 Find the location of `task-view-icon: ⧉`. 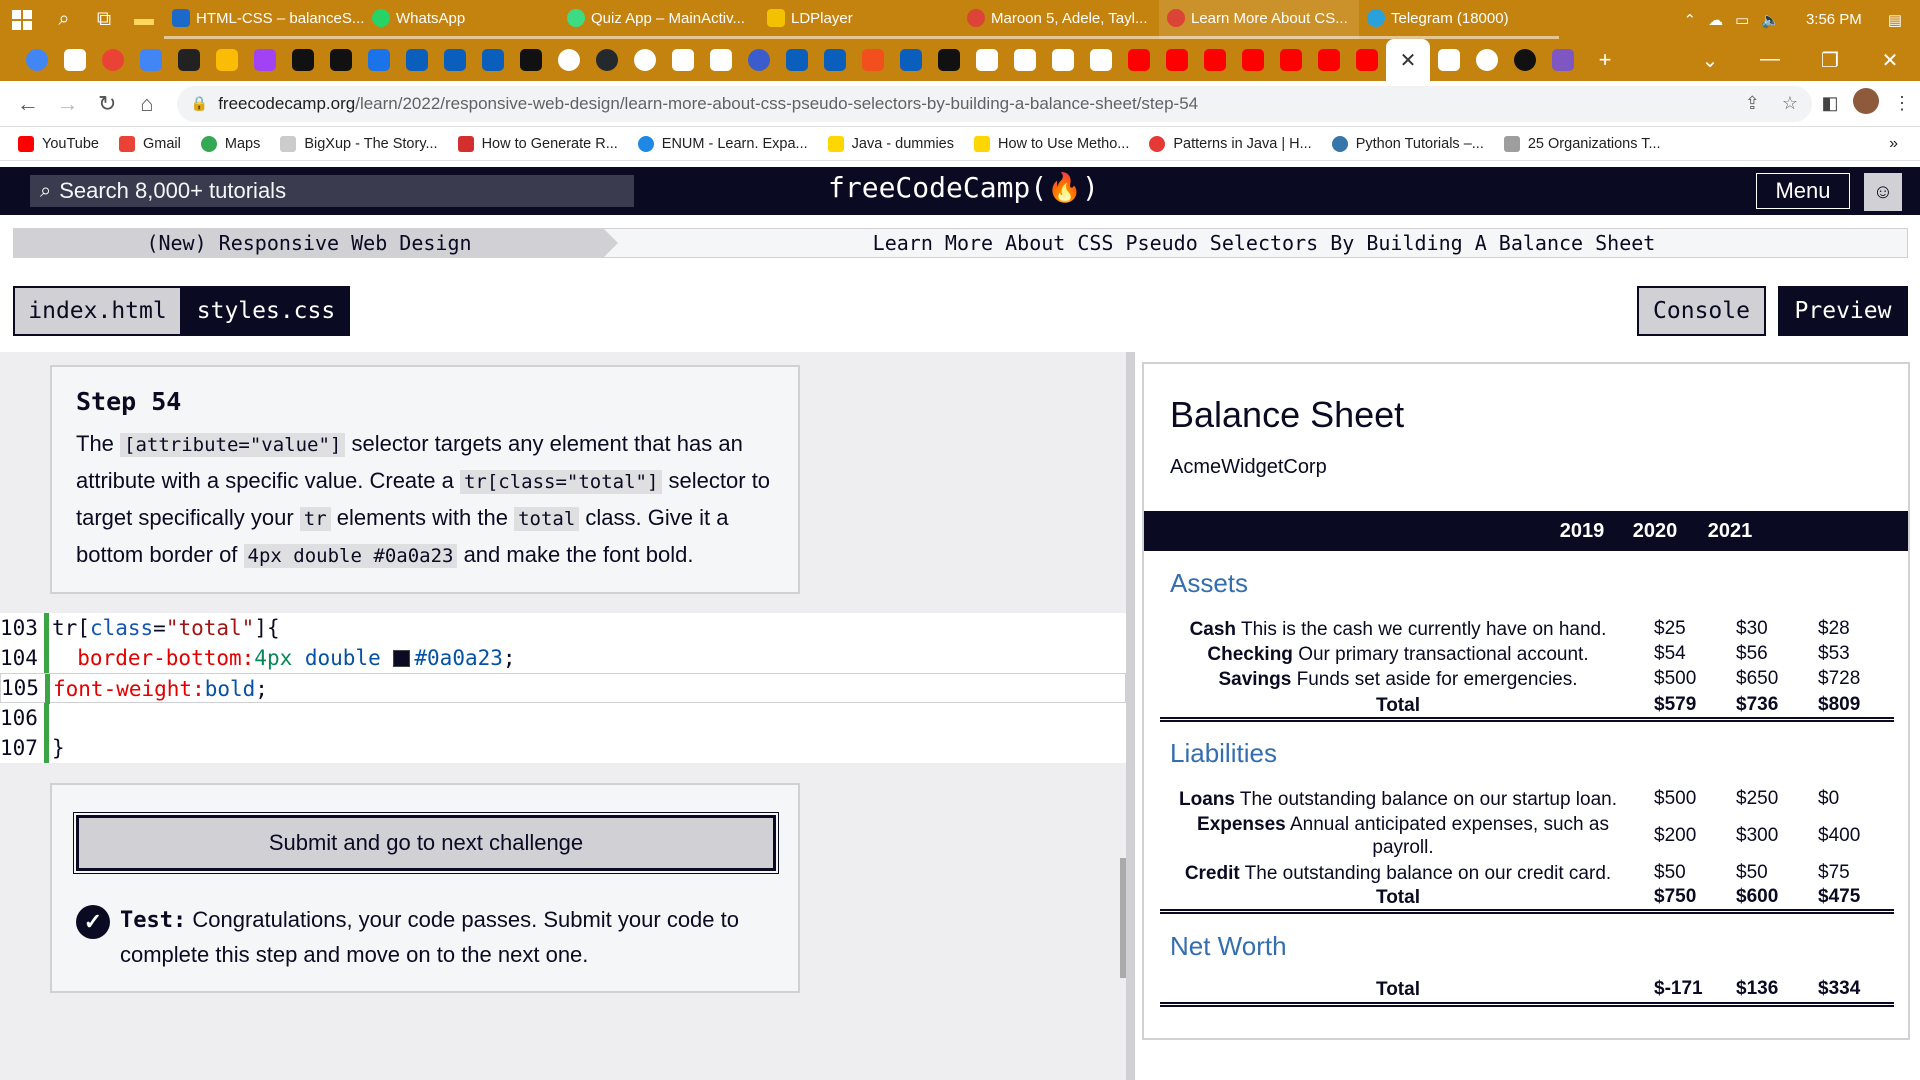

task-view-icon: ⧉ is located at coordinates (104, 19).